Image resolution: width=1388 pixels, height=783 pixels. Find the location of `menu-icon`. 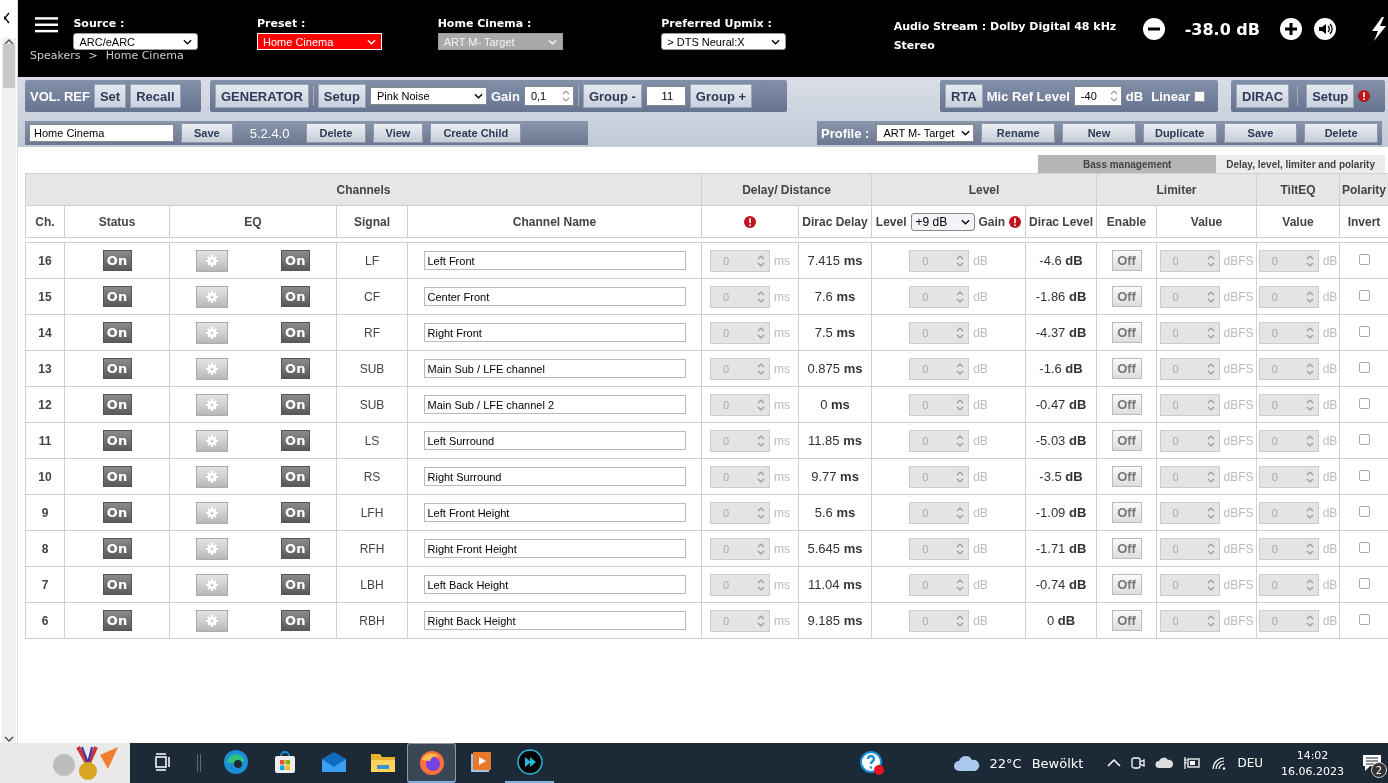

menu-icon is located at coordinates (47, 25).